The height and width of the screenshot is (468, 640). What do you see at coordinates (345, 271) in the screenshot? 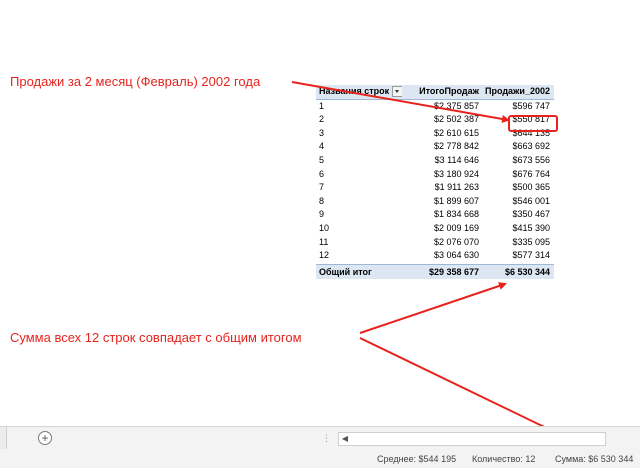
I see `grand-total-label: Общий итог` at bounding box center [345, 271].